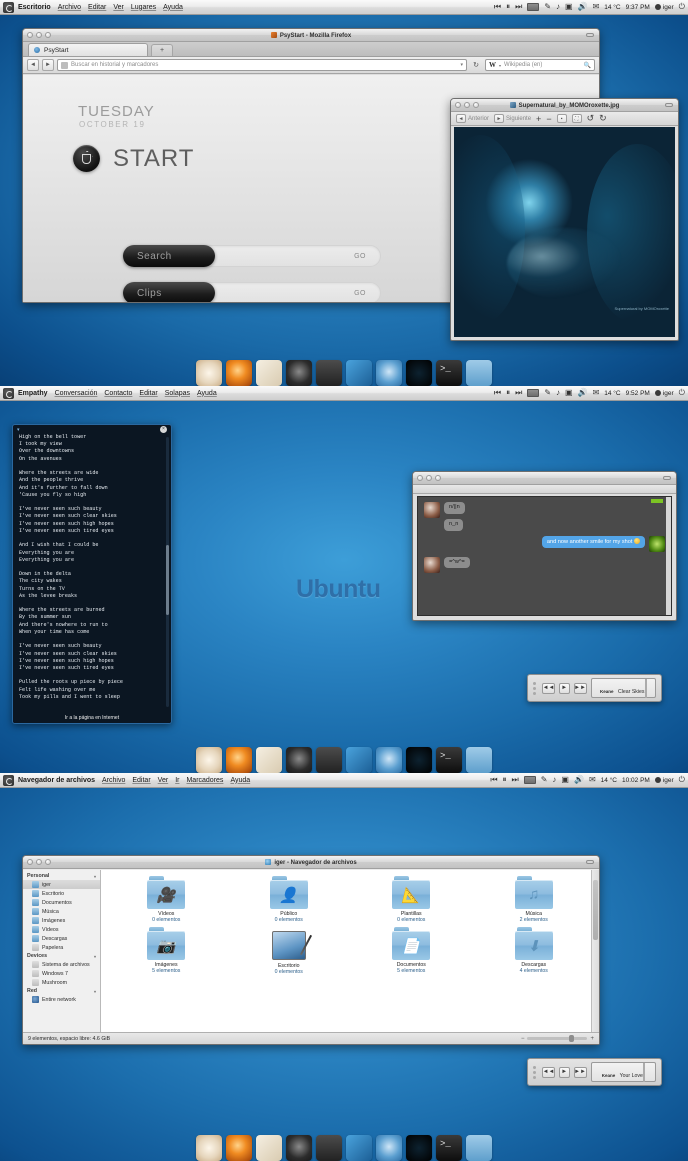  Describe the element at coordinates (289, 951) in the screenshot. I see `folder-item-escritorio: Escritorio 0 elementos` at that location.